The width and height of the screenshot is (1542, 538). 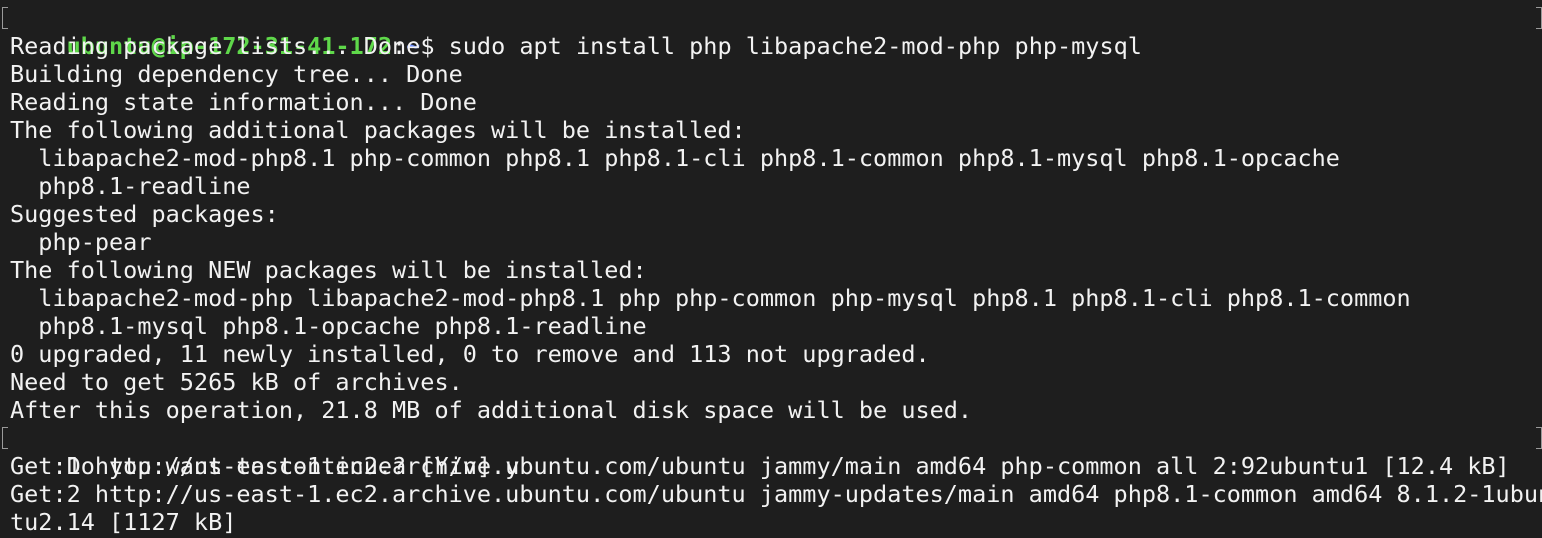 I want to click on continue-prompt-line: Do you want to continue? [Y/n] y, so click(x=772, y=452).